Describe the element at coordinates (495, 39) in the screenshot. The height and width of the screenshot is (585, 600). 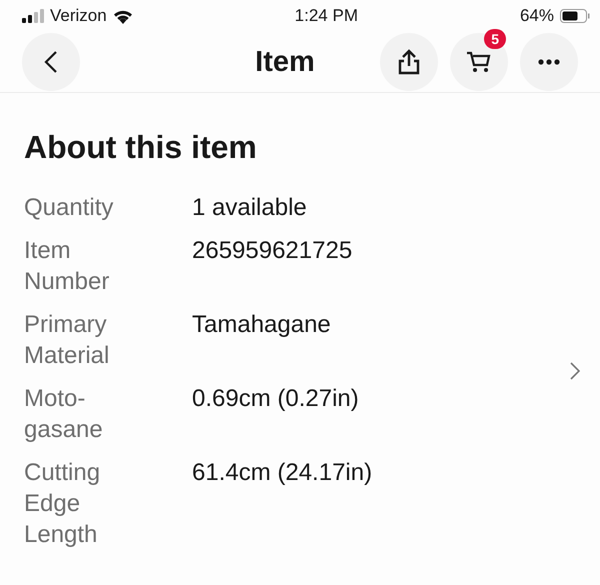
I see `cart-count-badge: 5` at that location.